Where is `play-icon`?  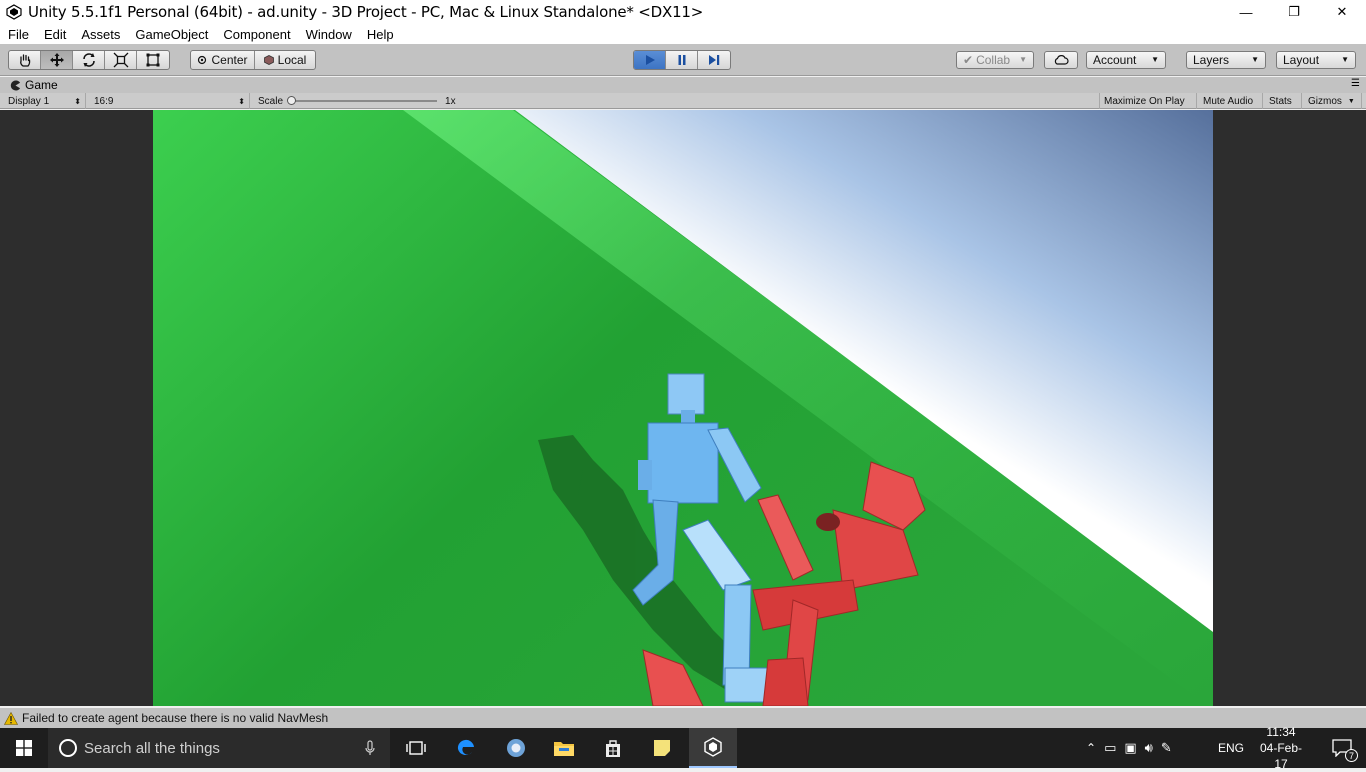
play-icon is located at coordinates (650, 60).